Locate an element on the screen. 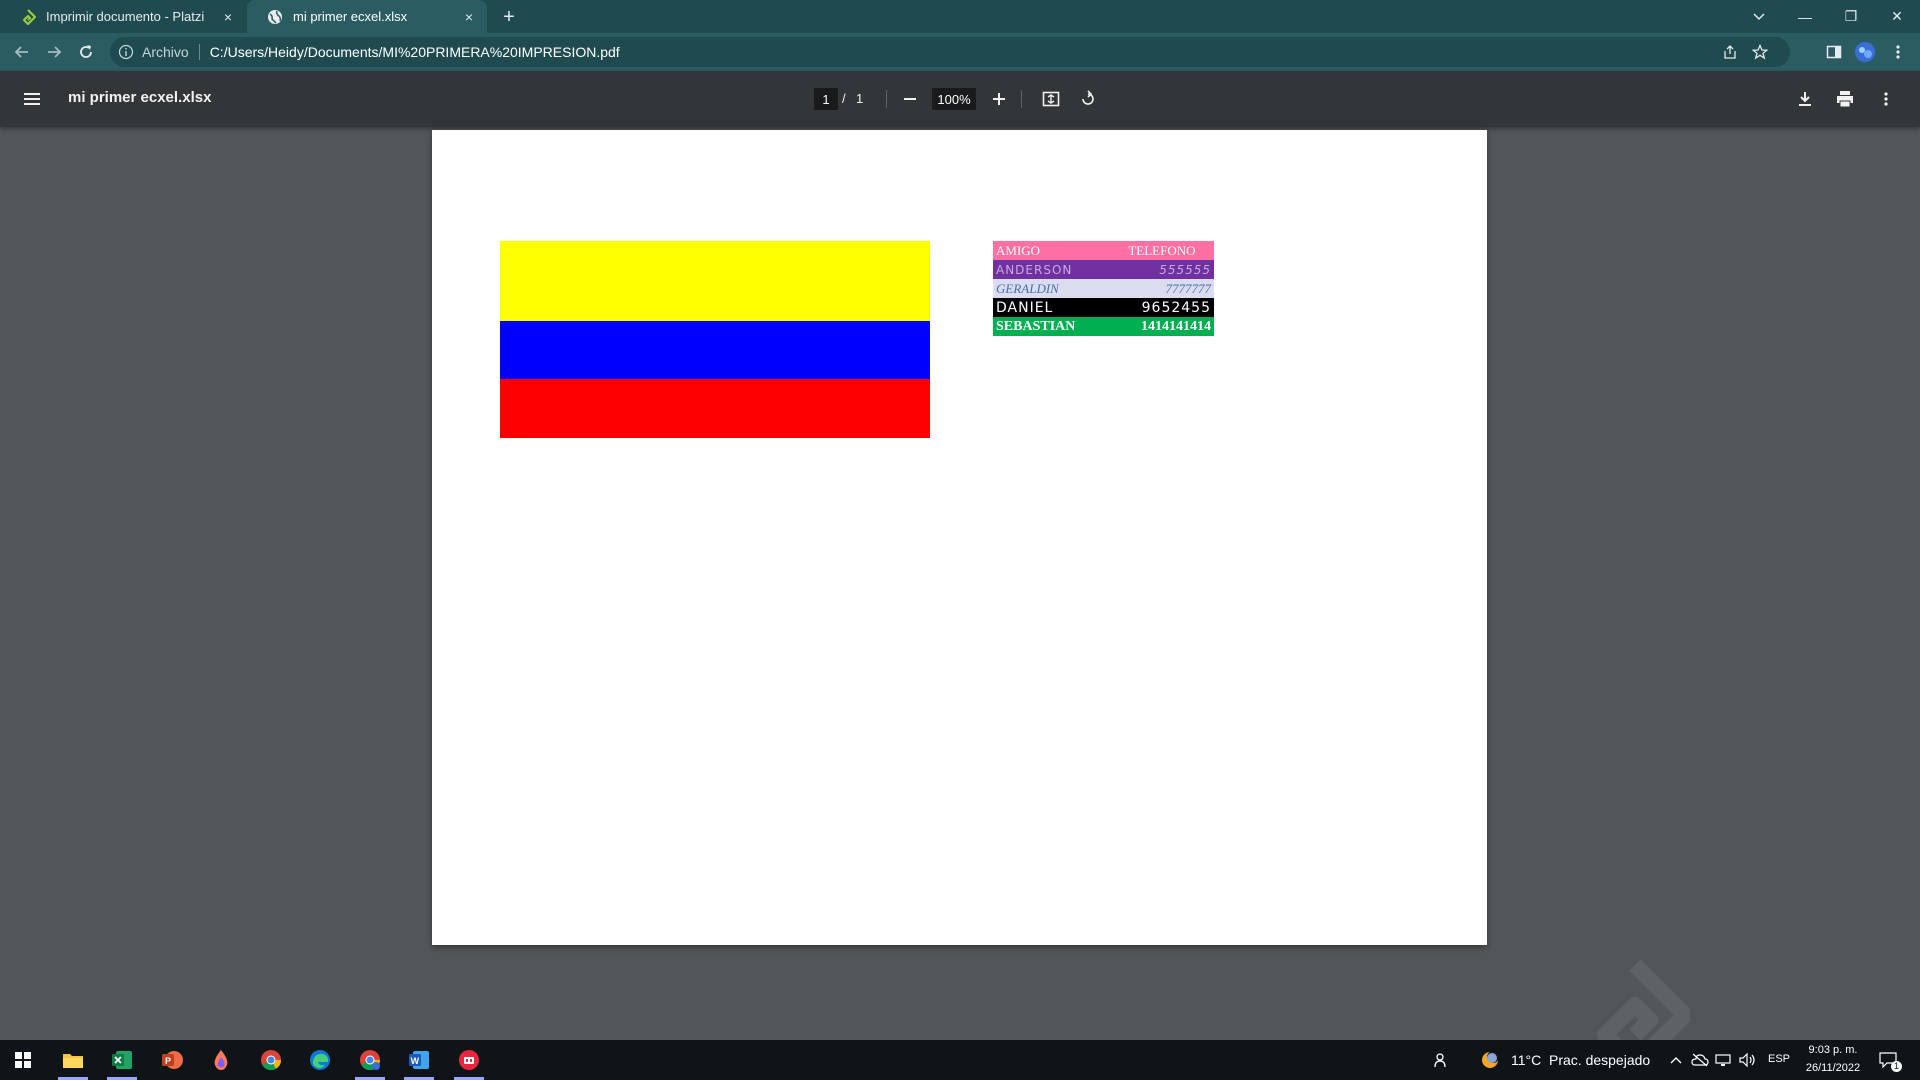 This screenshot has height=1080, width=1920. notification-count-badge: 1 is located at coordinates (1896, 1066).